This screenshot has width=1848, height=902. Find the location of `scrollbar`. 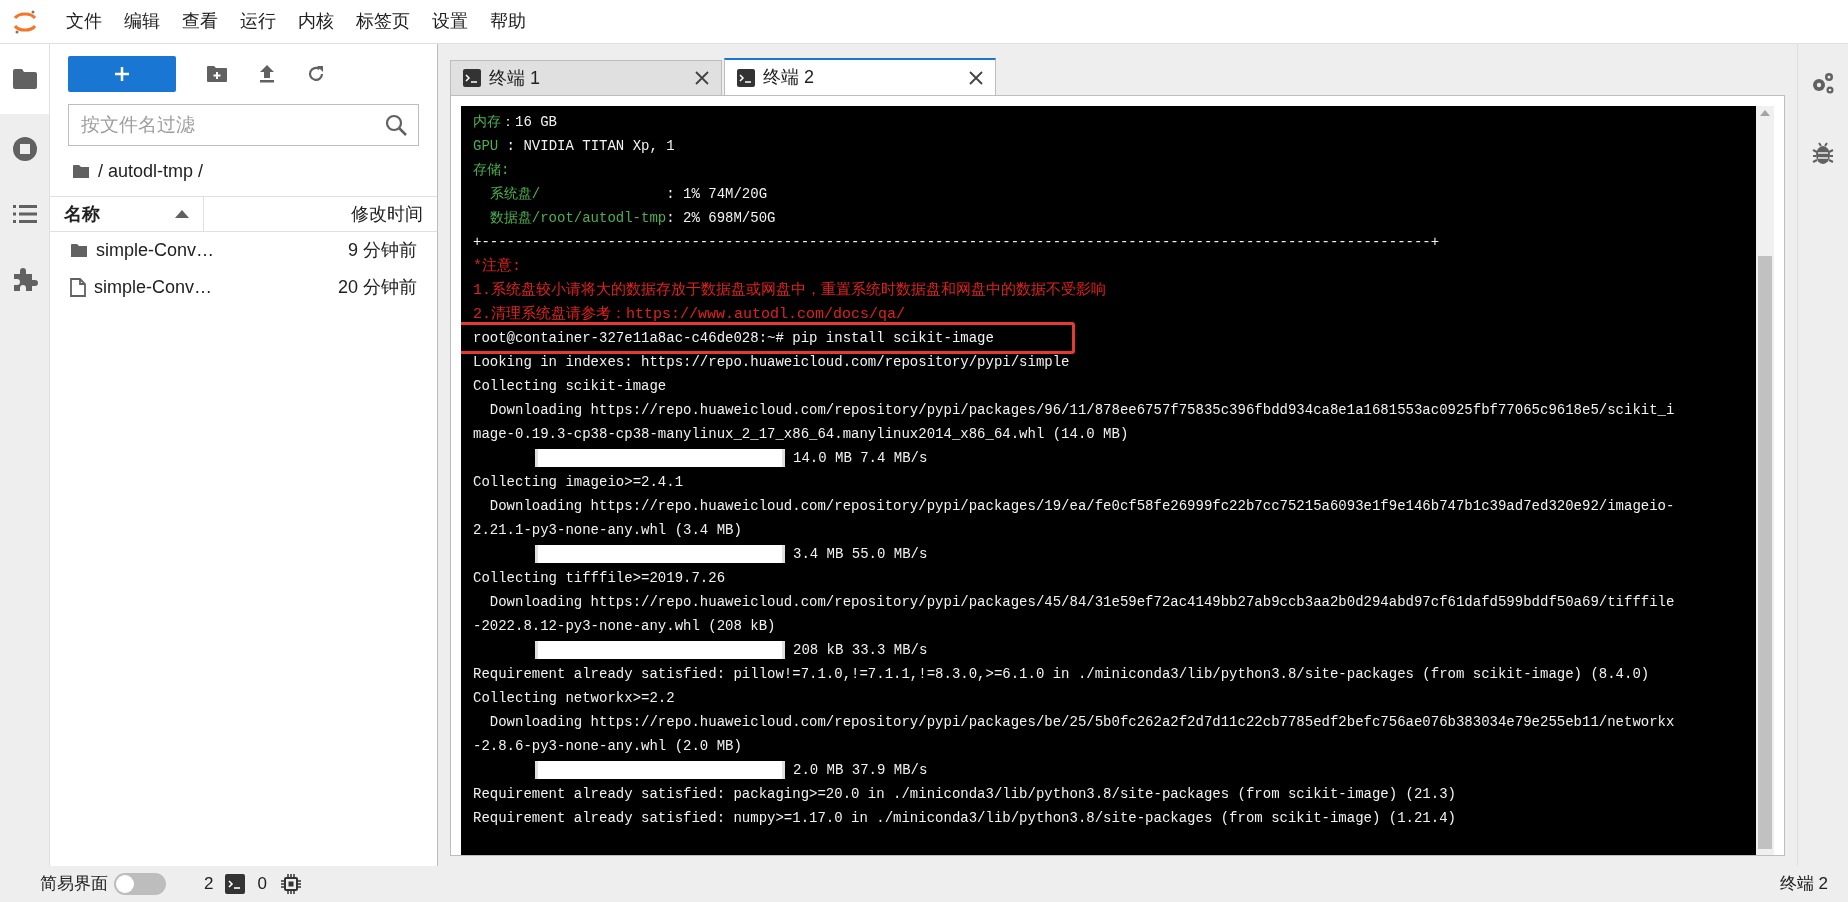

scrollbar is located at coordinates (1765, 480).